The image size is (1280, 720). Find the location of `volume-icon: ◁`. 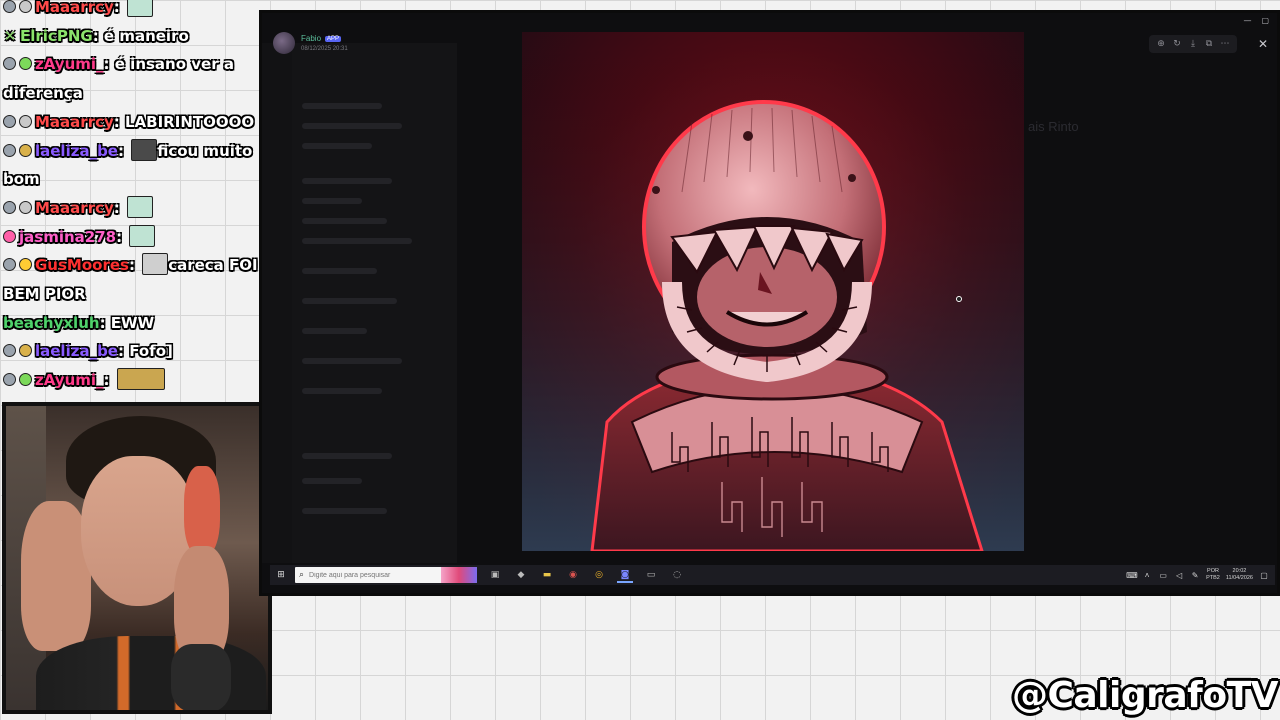

volume-icon: ◁ is located at coordinates (1179, 575).